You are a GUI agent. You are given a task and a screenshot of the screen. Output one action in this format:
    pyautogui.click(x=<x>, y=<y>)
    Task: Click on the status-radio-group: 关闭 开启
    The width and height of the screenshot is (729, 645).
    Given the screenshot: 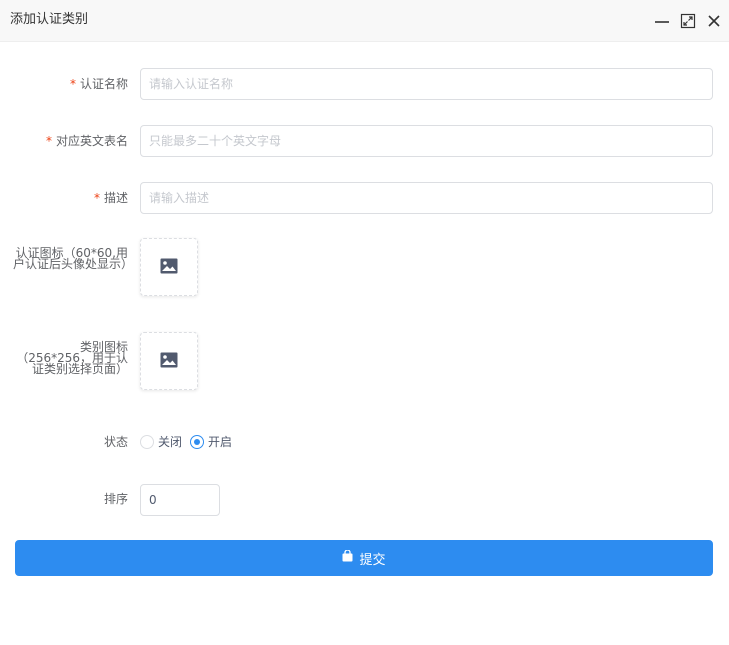 What is the action you would take?
    pyautogui.click(x=190, y=442)
    